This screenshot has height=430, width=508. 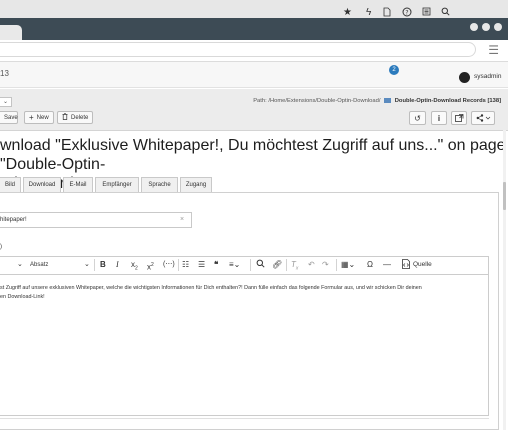 I want to click on source-button: Quelle, so click(x=422, y=265).